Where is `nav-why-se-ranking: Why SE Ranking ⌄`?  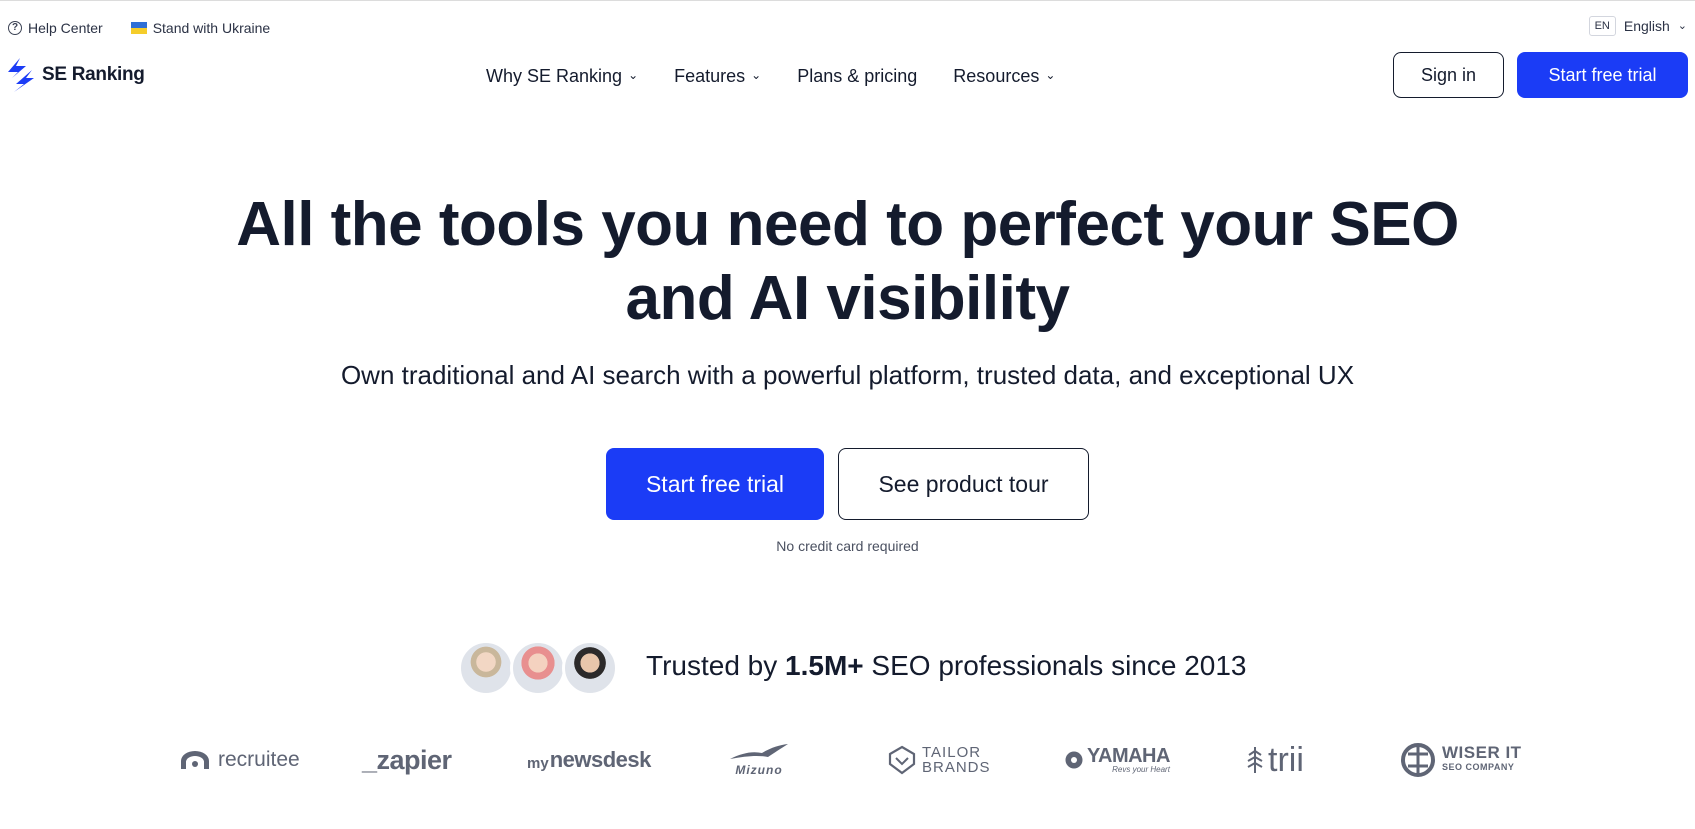
nav-why-se-ranking: Why SE Ranking ⌄ is located at coordinates (562, 76).